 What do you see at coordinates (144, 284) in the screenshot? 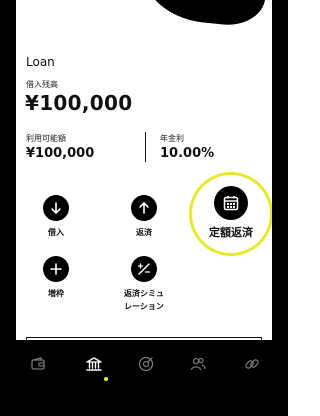
I see `simulation-button: 返済シミュ レーション` at bounding box center [144, 284].